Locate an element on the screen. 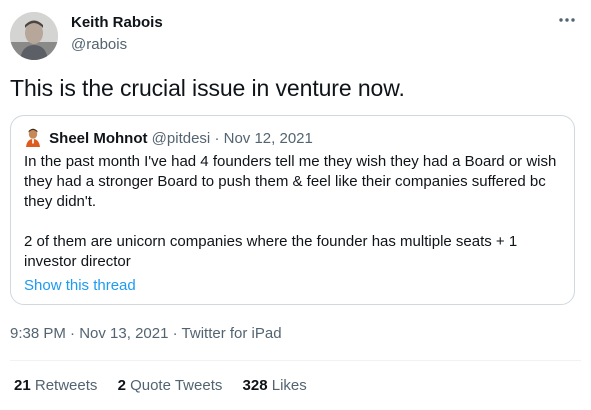 Image resolution: width=591 pixels, height=410 pixels. quoted-author-avatar is located at coordinates (33, 137).